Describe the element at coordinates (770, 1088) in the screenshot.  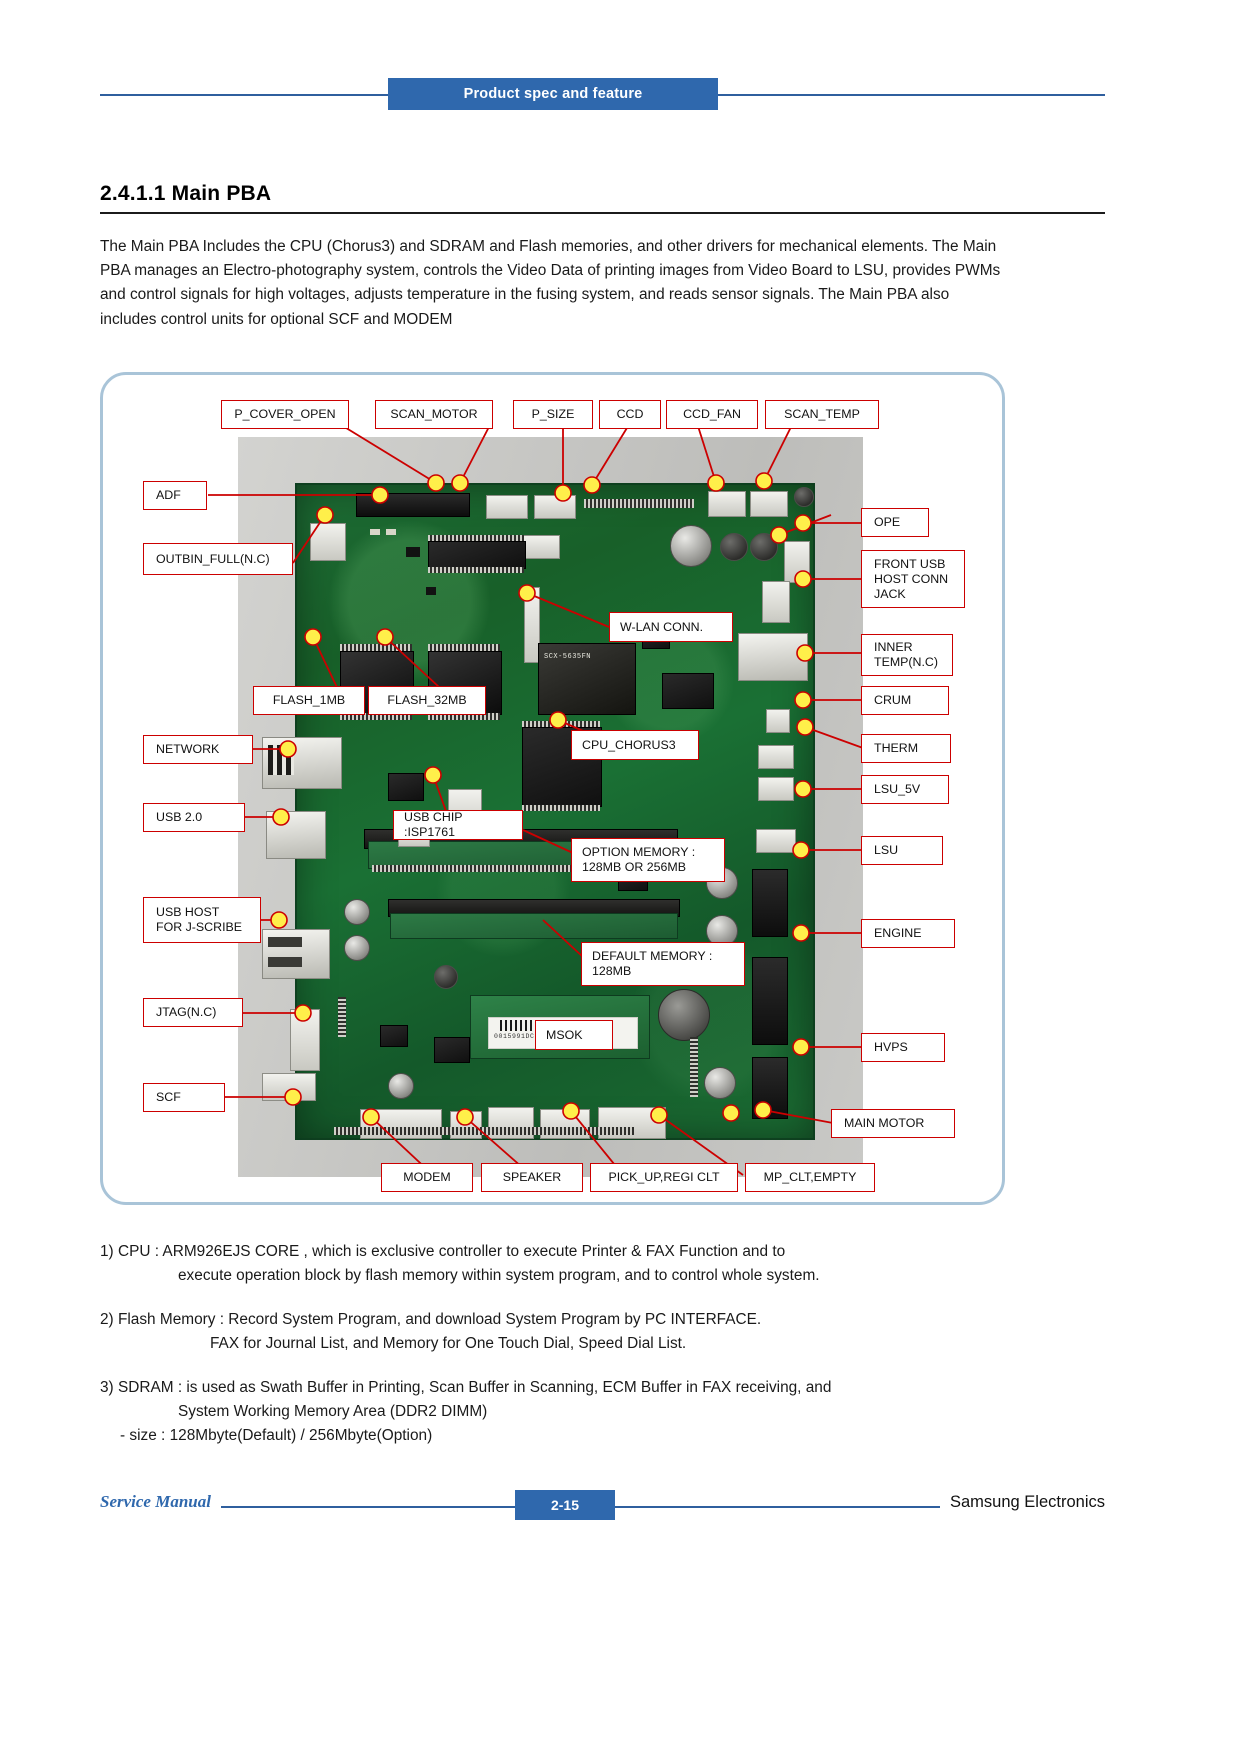
I see `hvps-connector` at that location.